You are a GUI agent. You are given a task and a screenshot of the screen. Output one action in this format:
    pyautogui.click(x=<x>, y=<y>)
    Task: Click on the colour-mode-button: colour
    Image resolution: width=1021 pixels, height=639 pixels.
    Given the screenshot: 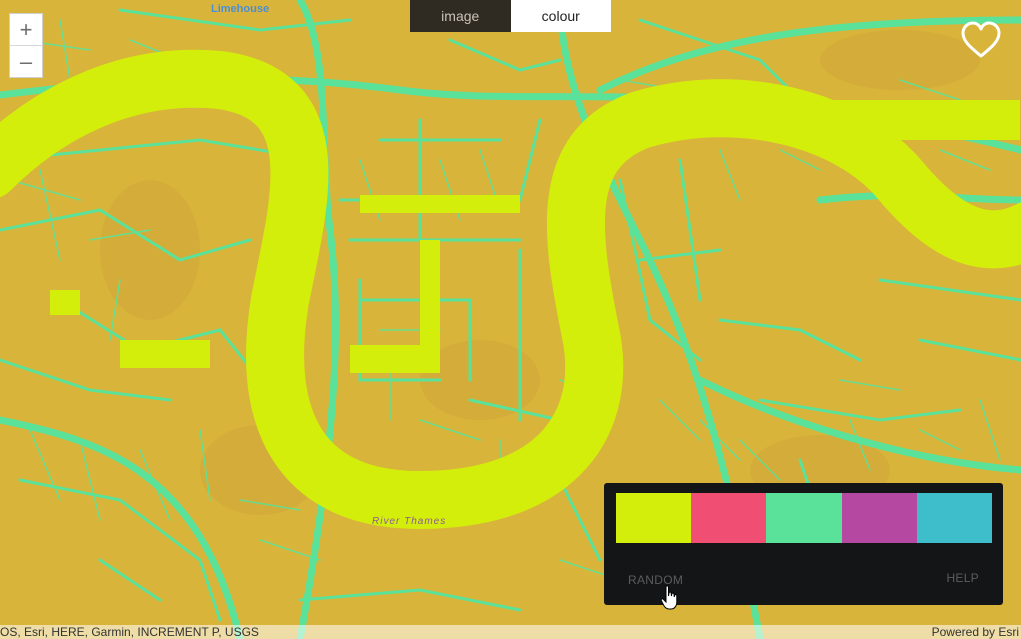 What is the action you would take?
    pyautogui.click(x=560, y=16)
    